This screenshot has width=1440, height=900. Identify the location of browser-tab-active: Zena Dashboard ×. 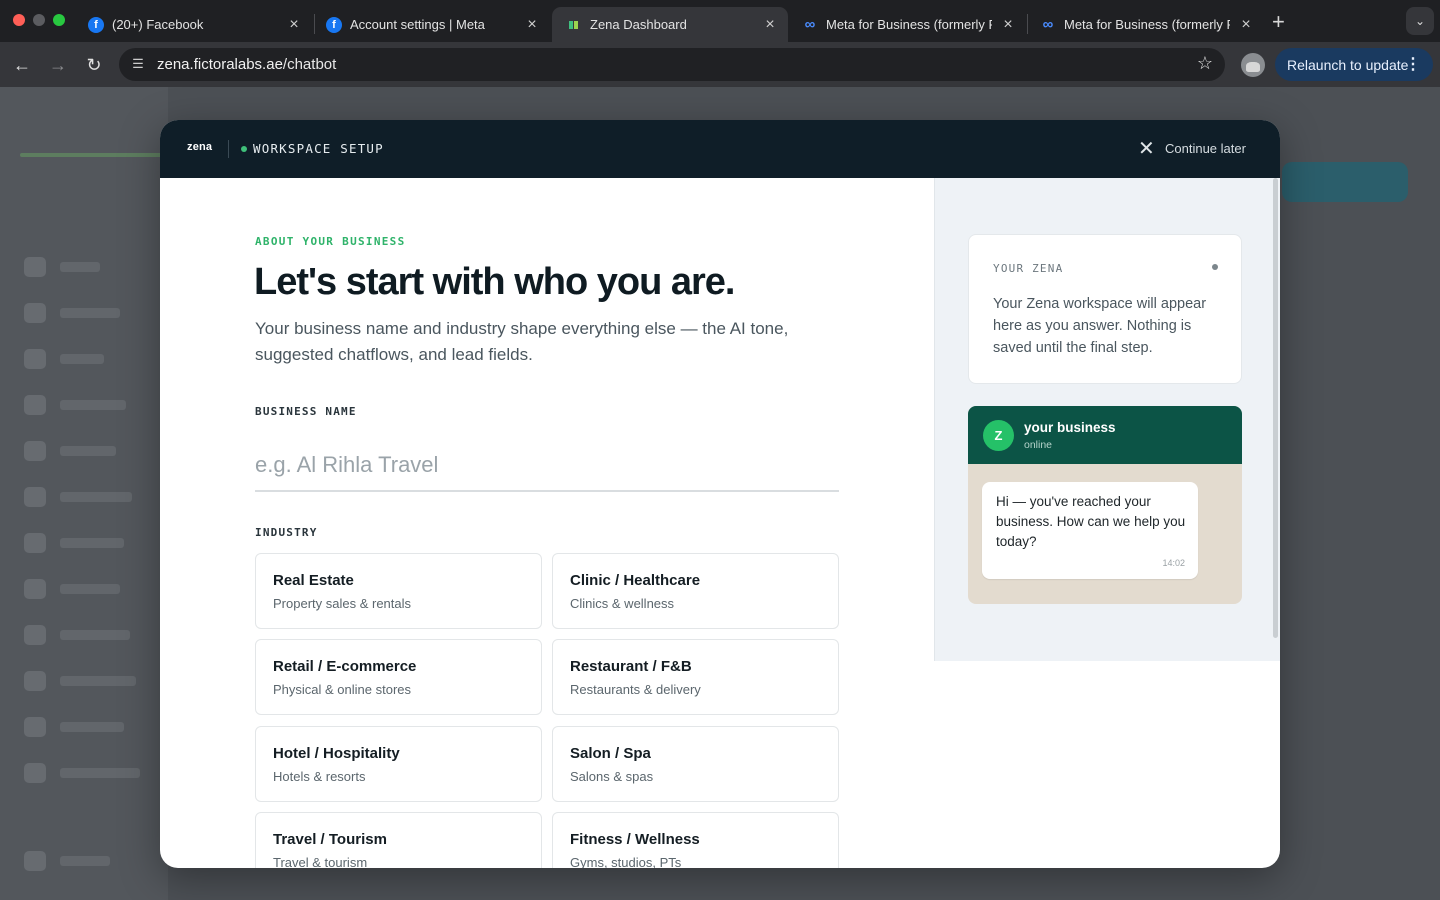
(670, 24).